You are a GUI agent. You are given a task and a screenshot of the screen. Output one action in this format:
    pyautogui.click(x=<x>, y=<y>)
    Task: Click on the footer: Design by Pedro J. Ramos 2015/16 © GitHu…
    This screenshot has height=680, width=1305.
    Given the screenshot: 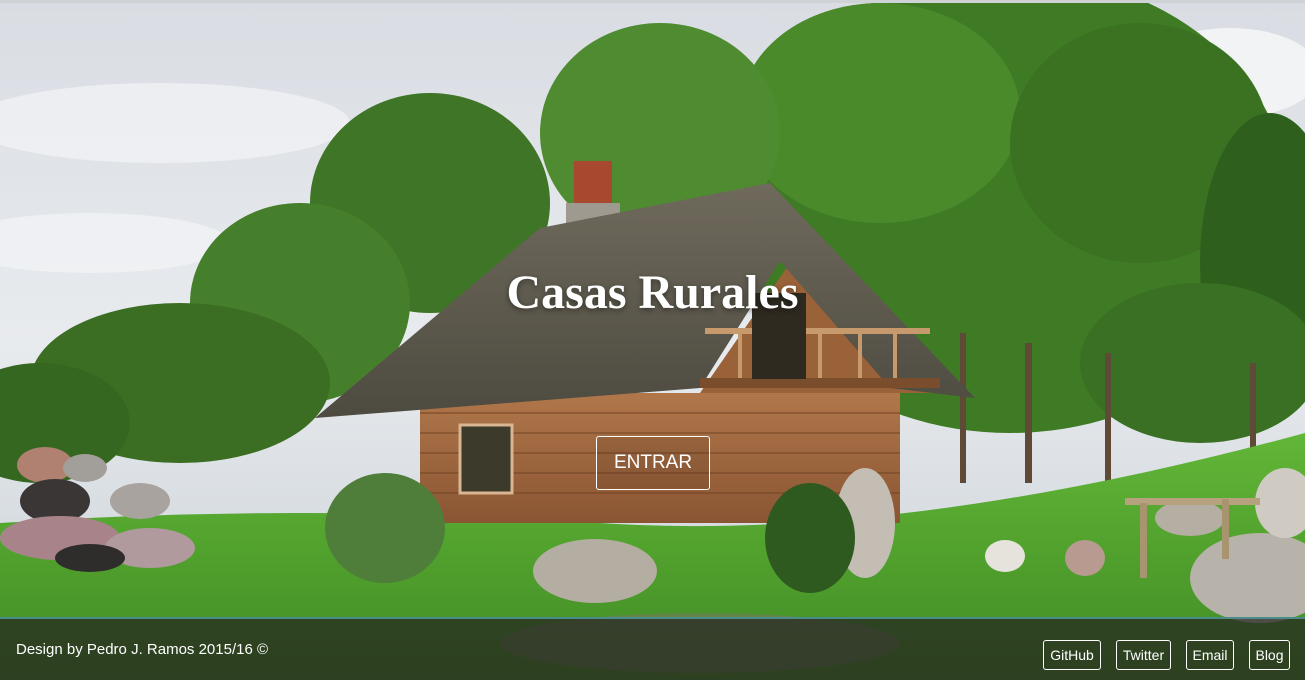 What is the action you would take?
    pyautogui.click(x=652, y=648)
    